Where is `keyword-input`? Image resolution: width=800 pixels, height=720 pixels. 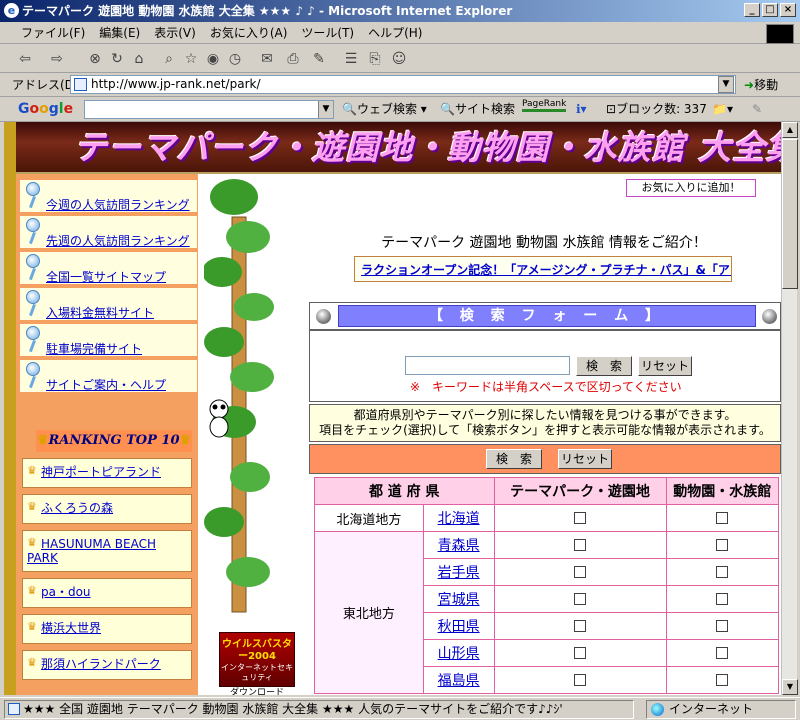
keyword-input is located at coordinates (487, 365).